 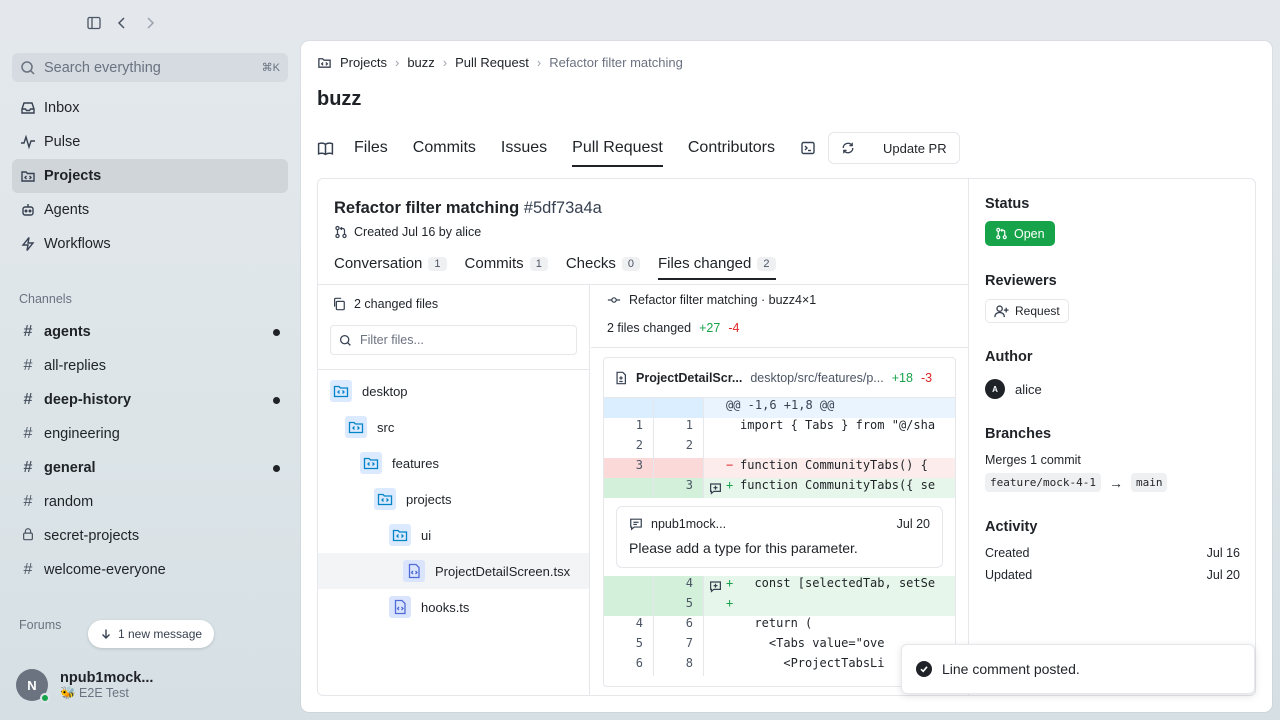 I want to click on channel-label: deep-history, so click(x=88, y=400).